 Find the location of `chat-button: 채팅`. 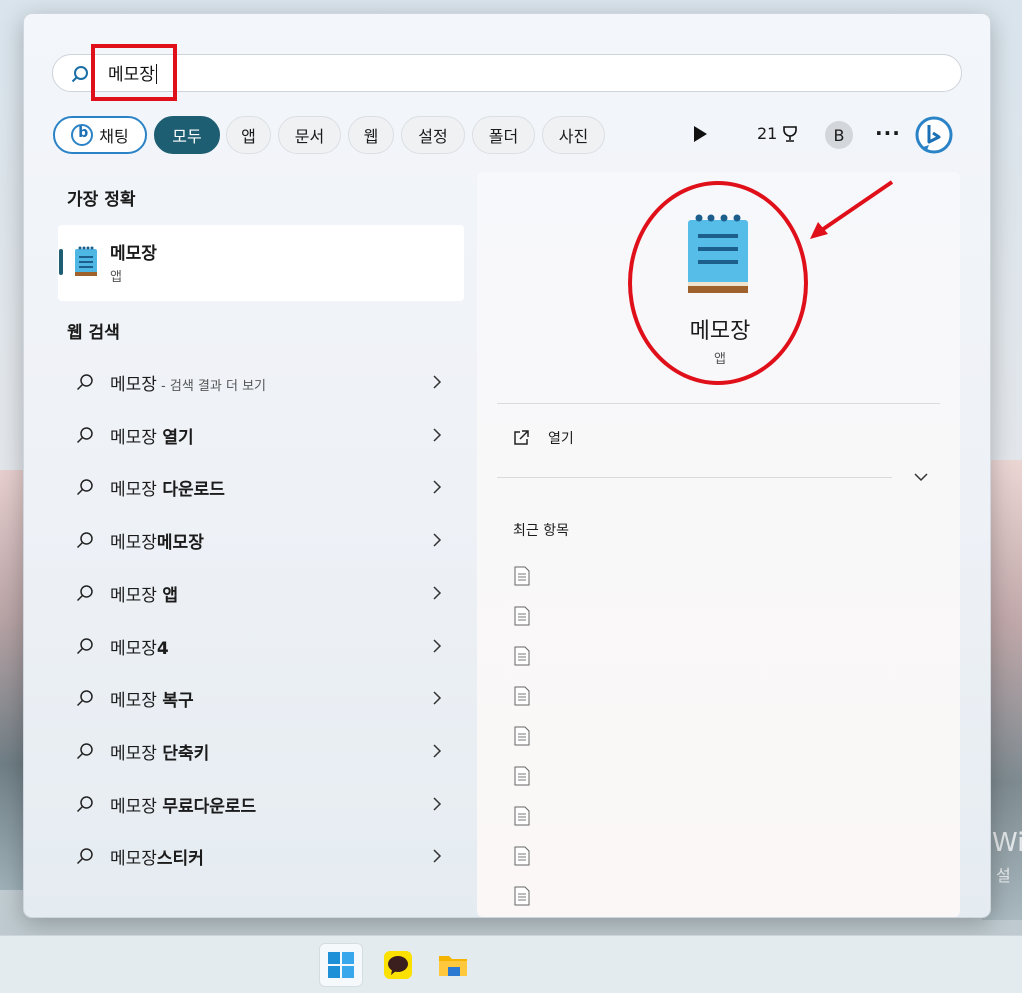

chat-button: 채팅 is located at coordinates (100, 135).